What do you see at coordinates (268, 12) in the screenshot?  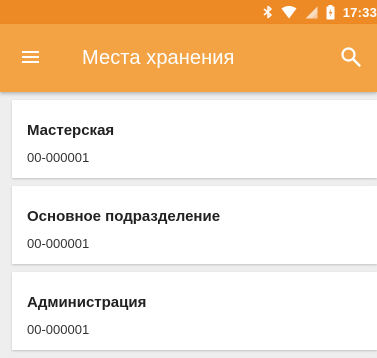 I see `bluetooth-icon` at bounding box center [268, 12].